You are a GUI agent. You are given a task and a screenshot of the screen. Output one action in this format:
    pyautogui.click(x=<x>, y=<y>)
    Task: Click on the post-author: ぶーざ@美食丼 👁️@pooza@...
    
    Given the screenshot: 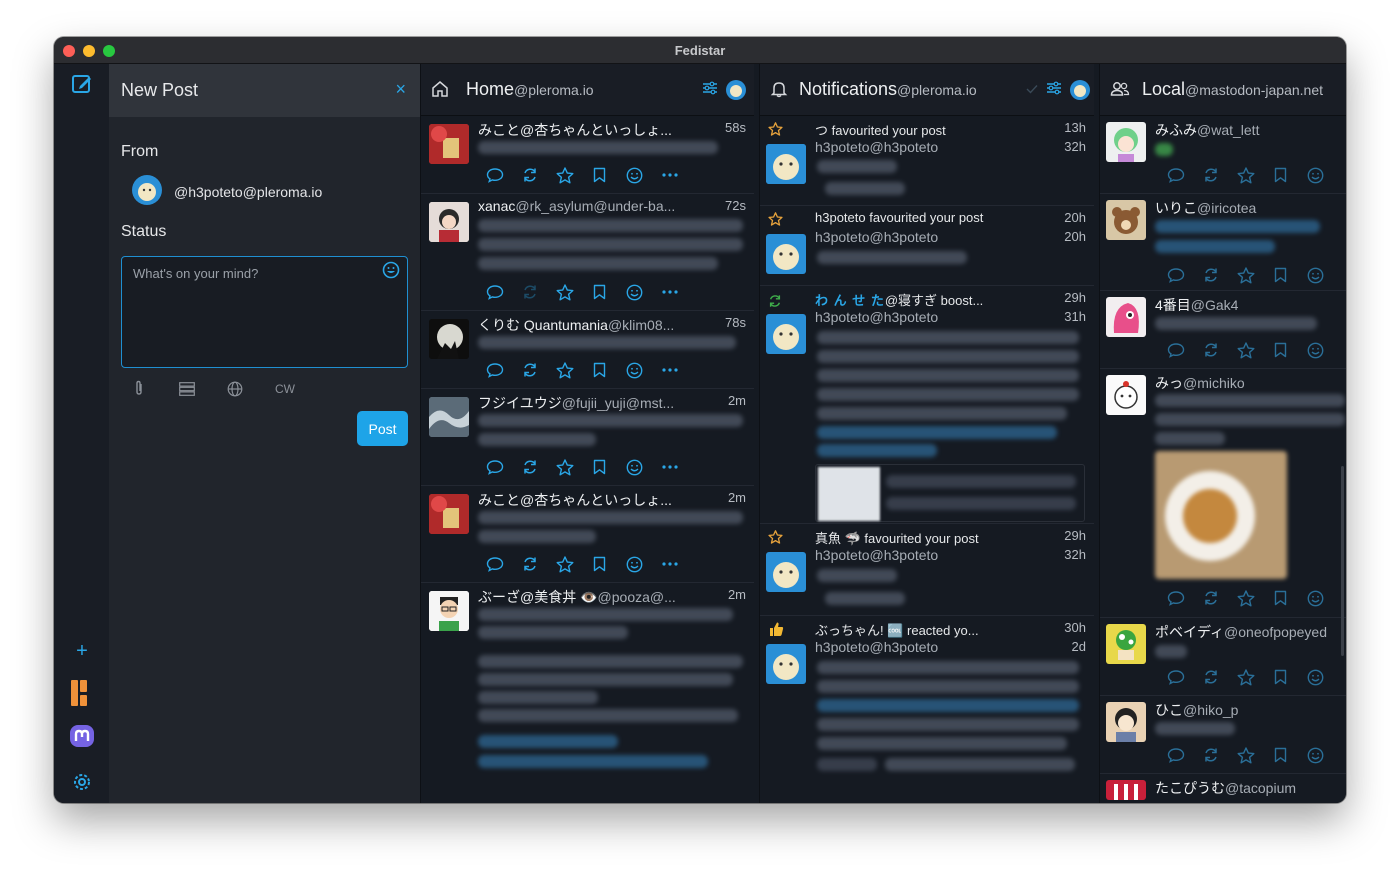 What is the action you would take?
    pyautogui.click(x=577, y=597)
    